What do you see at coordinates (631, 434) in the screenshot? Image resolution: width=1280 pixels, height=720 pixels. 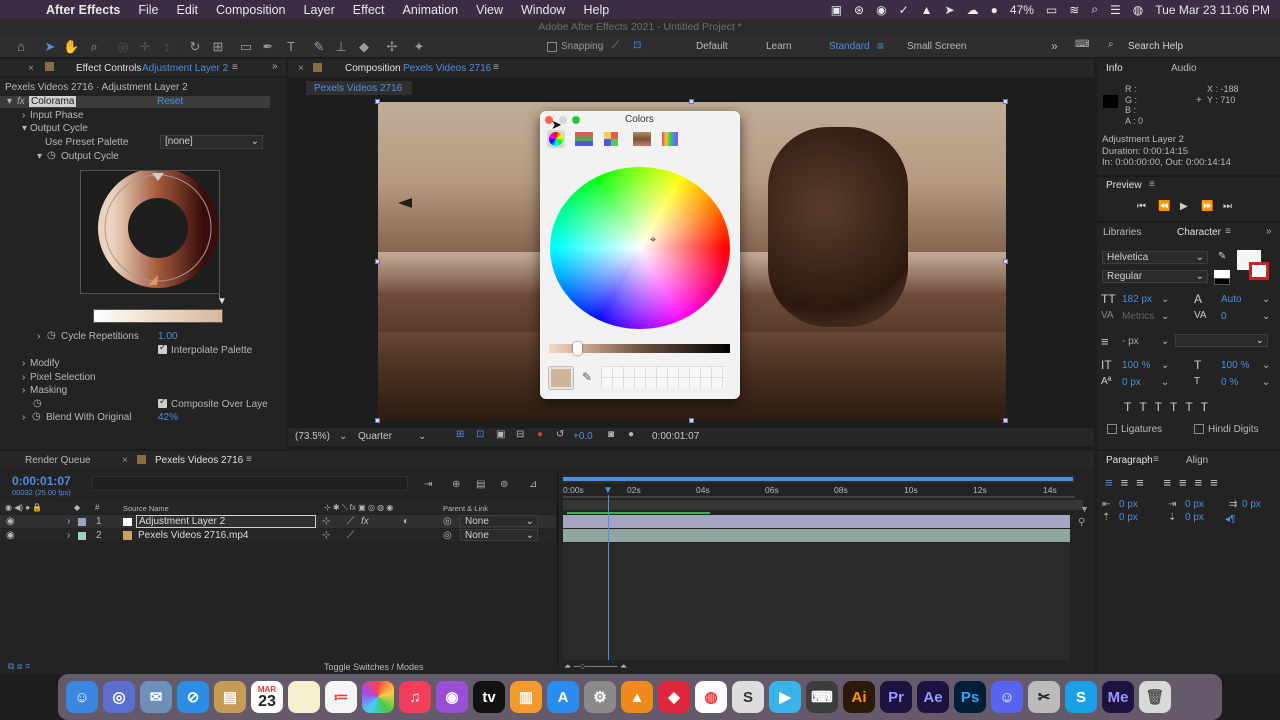 I see `show-snapshot-icon: ●` at bounding box center [631, 434].